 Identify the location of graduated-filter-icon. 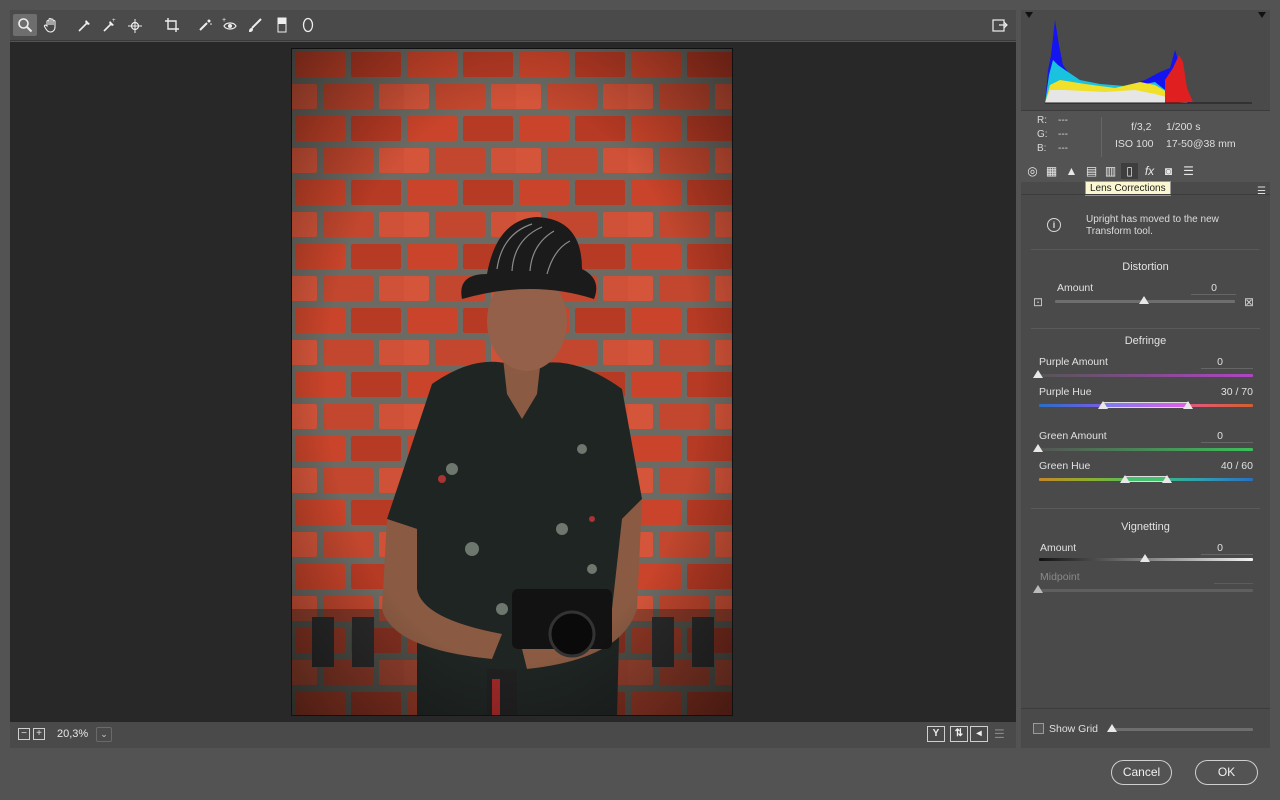
(282, 25).